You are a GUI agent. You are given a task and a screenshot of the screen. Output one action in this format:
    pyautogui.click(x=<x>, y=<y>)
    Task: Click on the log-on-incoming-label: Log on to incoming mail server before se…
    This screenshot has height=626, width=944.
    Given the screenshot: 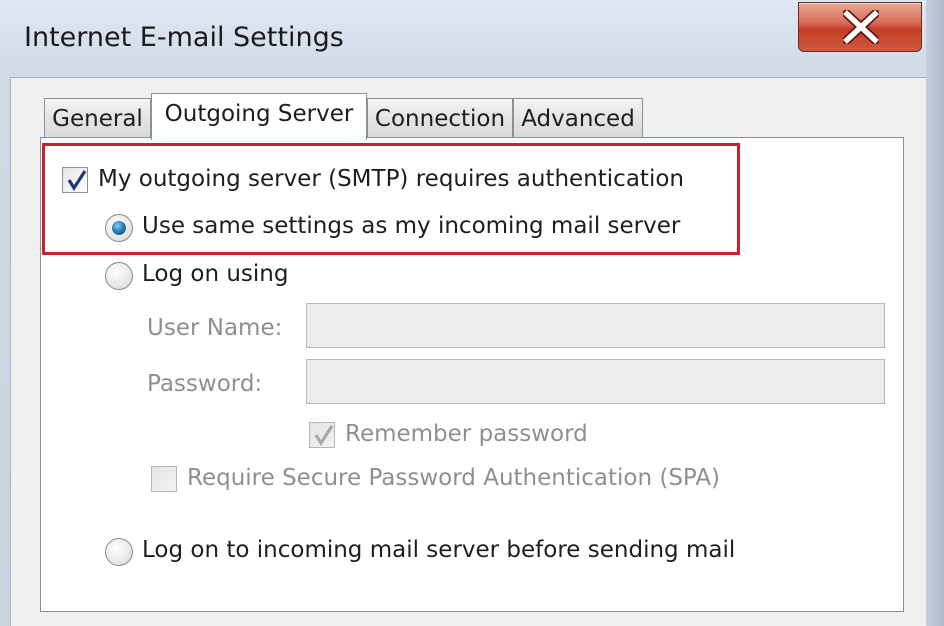 What is the action you would take?
    pyautogui.click(x=439, y=550)
    